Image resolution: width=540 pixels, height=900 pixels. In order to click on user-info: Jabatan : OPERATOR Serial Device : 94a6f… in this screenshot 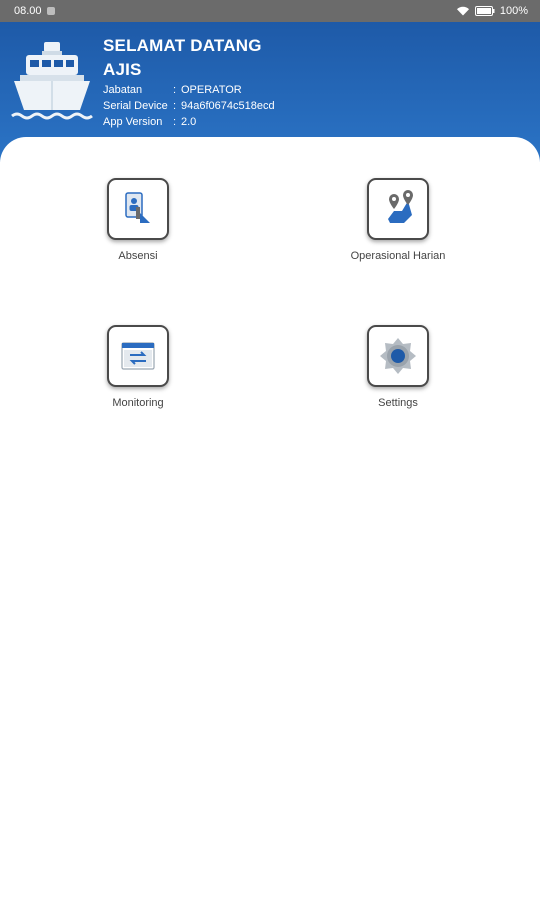, I will do `click(189, 106)`.